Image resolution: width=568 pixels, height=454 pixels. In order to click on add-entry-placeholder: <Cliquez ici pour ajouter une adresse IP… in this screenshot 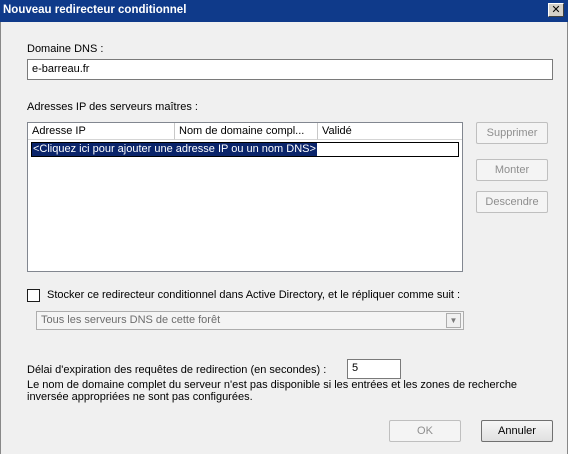, I will do `click(174, 149)`.